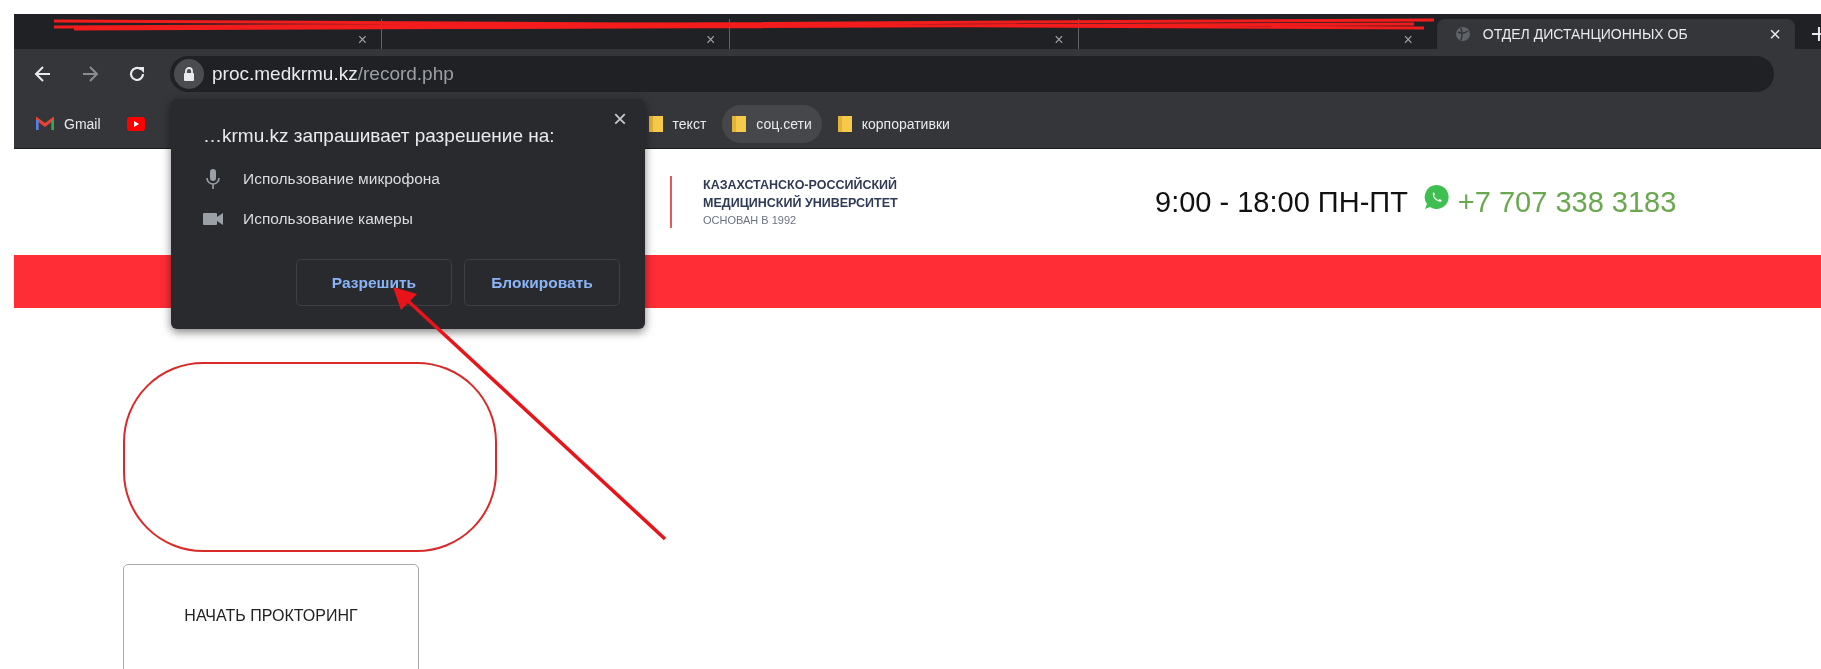 This screenshot has width=1821, height=669. What do you see at coordinates (1816, 34) in the screenshot?
I see `plus-icon` at bounding box center [1816, 34].